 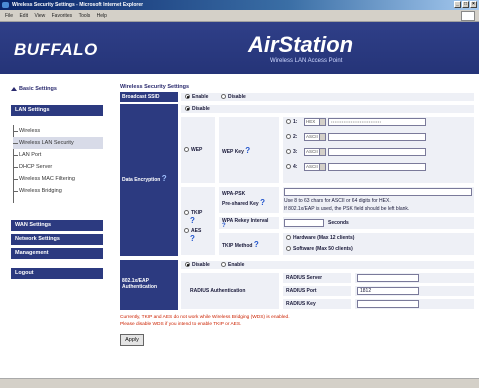 What do you see at coordinates (240, 244) in the screenshot?
I see `tkip-method-label: TKIP Method ?` at bounding box center [240, 244].